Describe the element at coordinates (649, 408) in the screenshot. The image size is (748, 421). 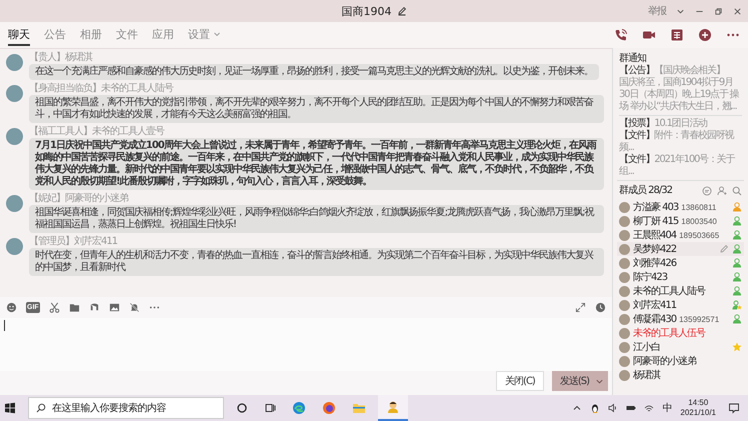
I see `wifi-icon` at that location.